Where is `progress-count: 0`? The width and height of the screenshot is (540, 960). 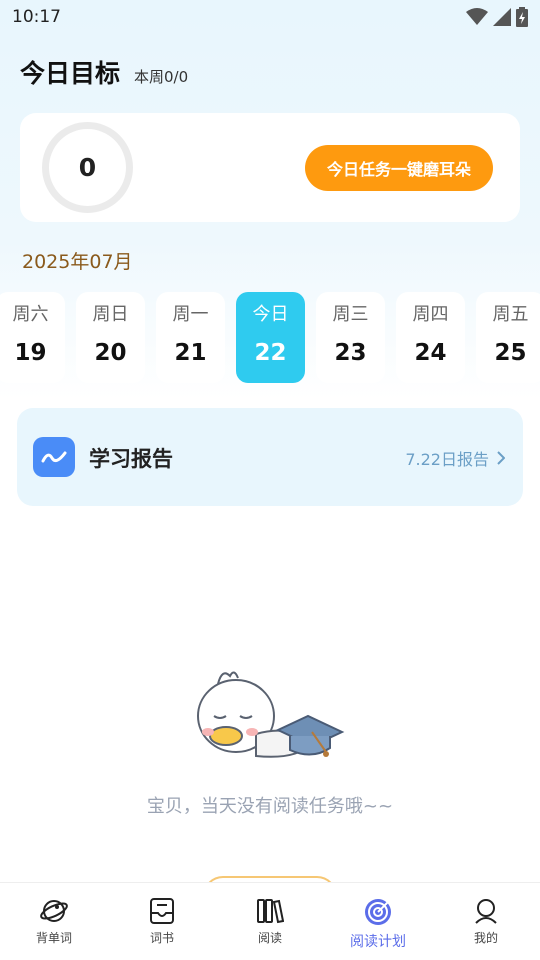
progress-count: 0 is located at coordinates (87, 167).